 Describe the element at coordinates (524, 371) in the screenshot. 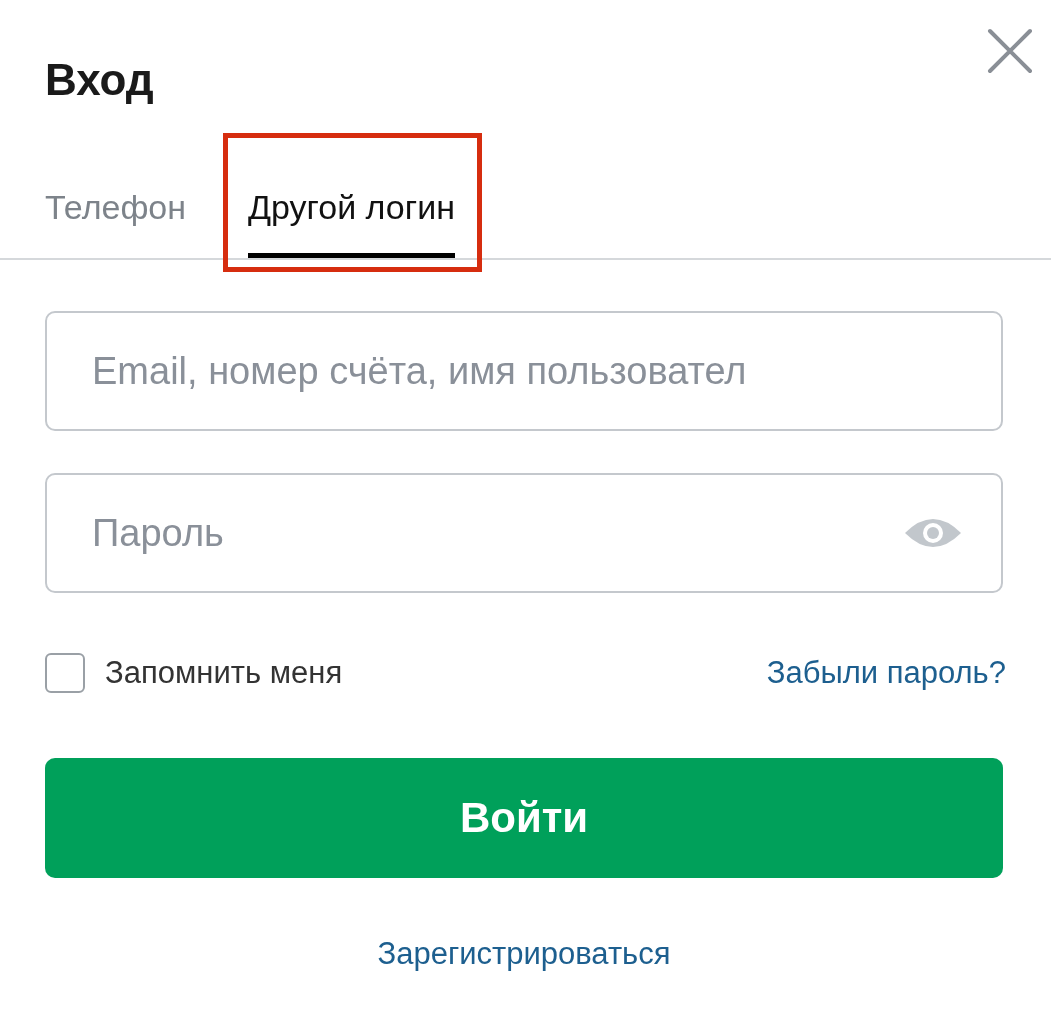

I see `login-field: Email, номер счёта, имя пользовател` at that location.